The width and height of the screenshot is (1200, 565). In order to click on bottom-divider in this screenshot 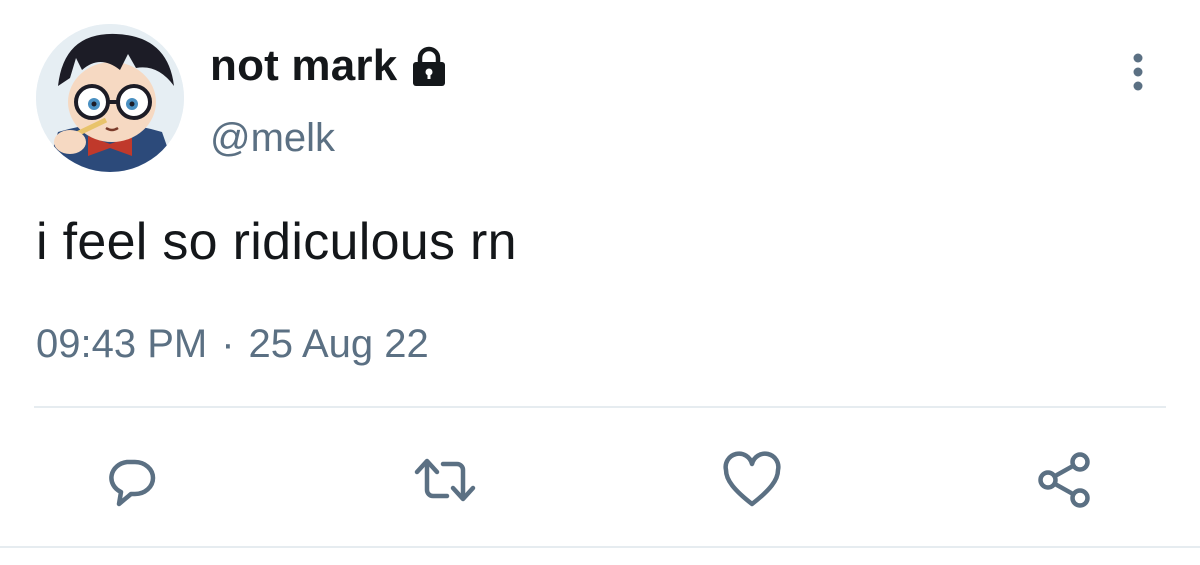, I will do `click(600, 547)`.